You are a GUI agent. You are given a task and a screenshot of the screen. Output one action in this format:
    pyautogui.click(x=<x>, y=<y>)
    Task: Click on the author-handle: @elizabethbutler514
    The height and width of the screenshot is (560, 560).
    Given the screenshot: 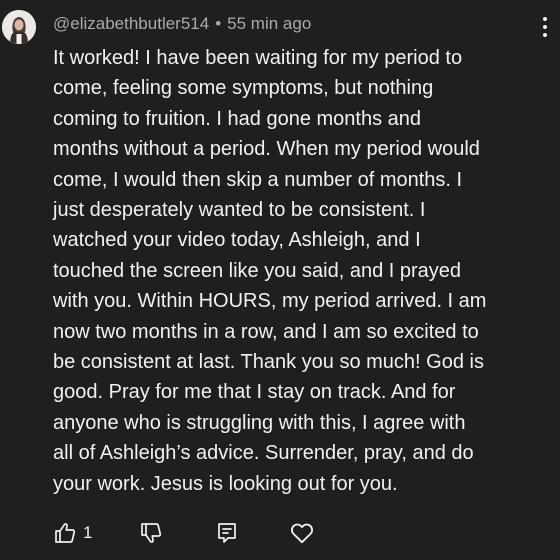 What is the action you would take?
    pyautogui.click(x=131, y=24)
    